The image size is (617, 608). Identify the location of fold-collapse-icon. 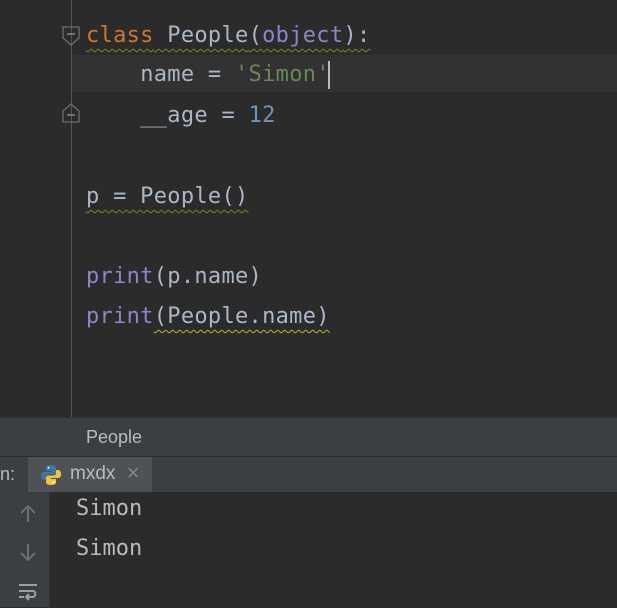
(71, 36).